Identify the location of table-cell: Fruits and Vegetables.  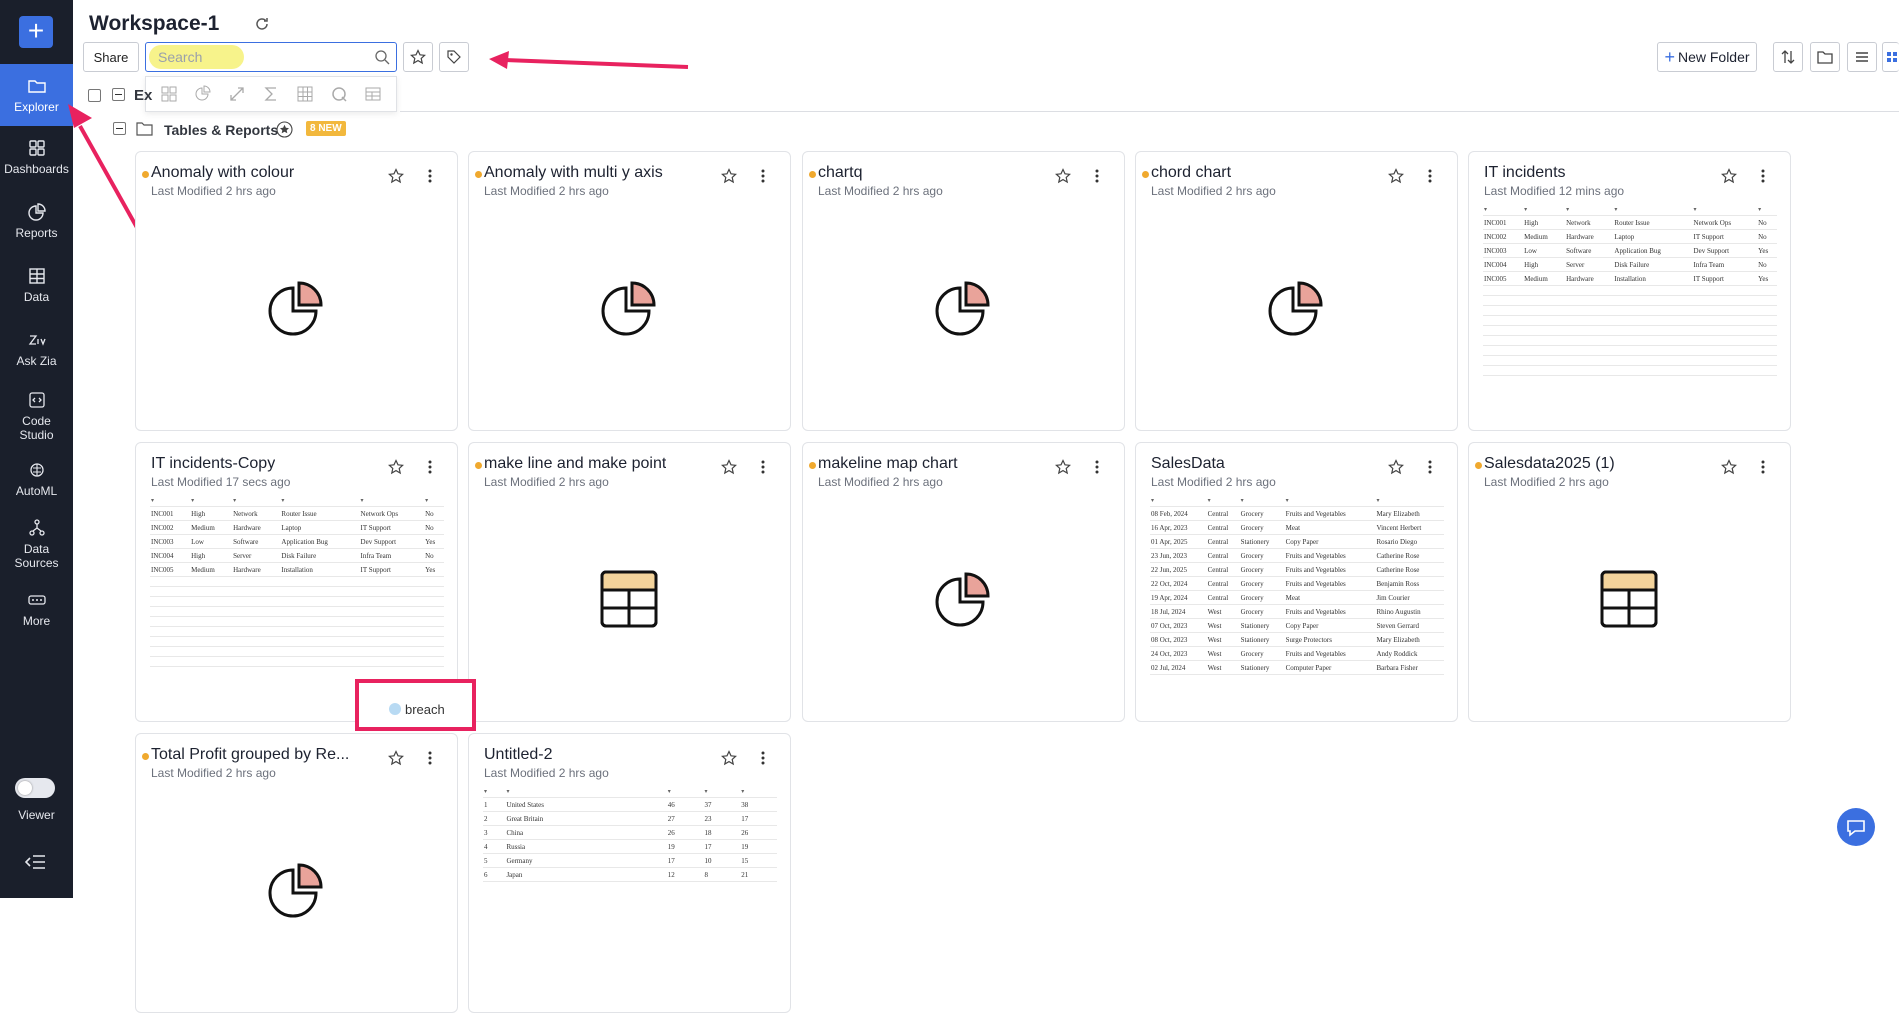
(1330, 569).